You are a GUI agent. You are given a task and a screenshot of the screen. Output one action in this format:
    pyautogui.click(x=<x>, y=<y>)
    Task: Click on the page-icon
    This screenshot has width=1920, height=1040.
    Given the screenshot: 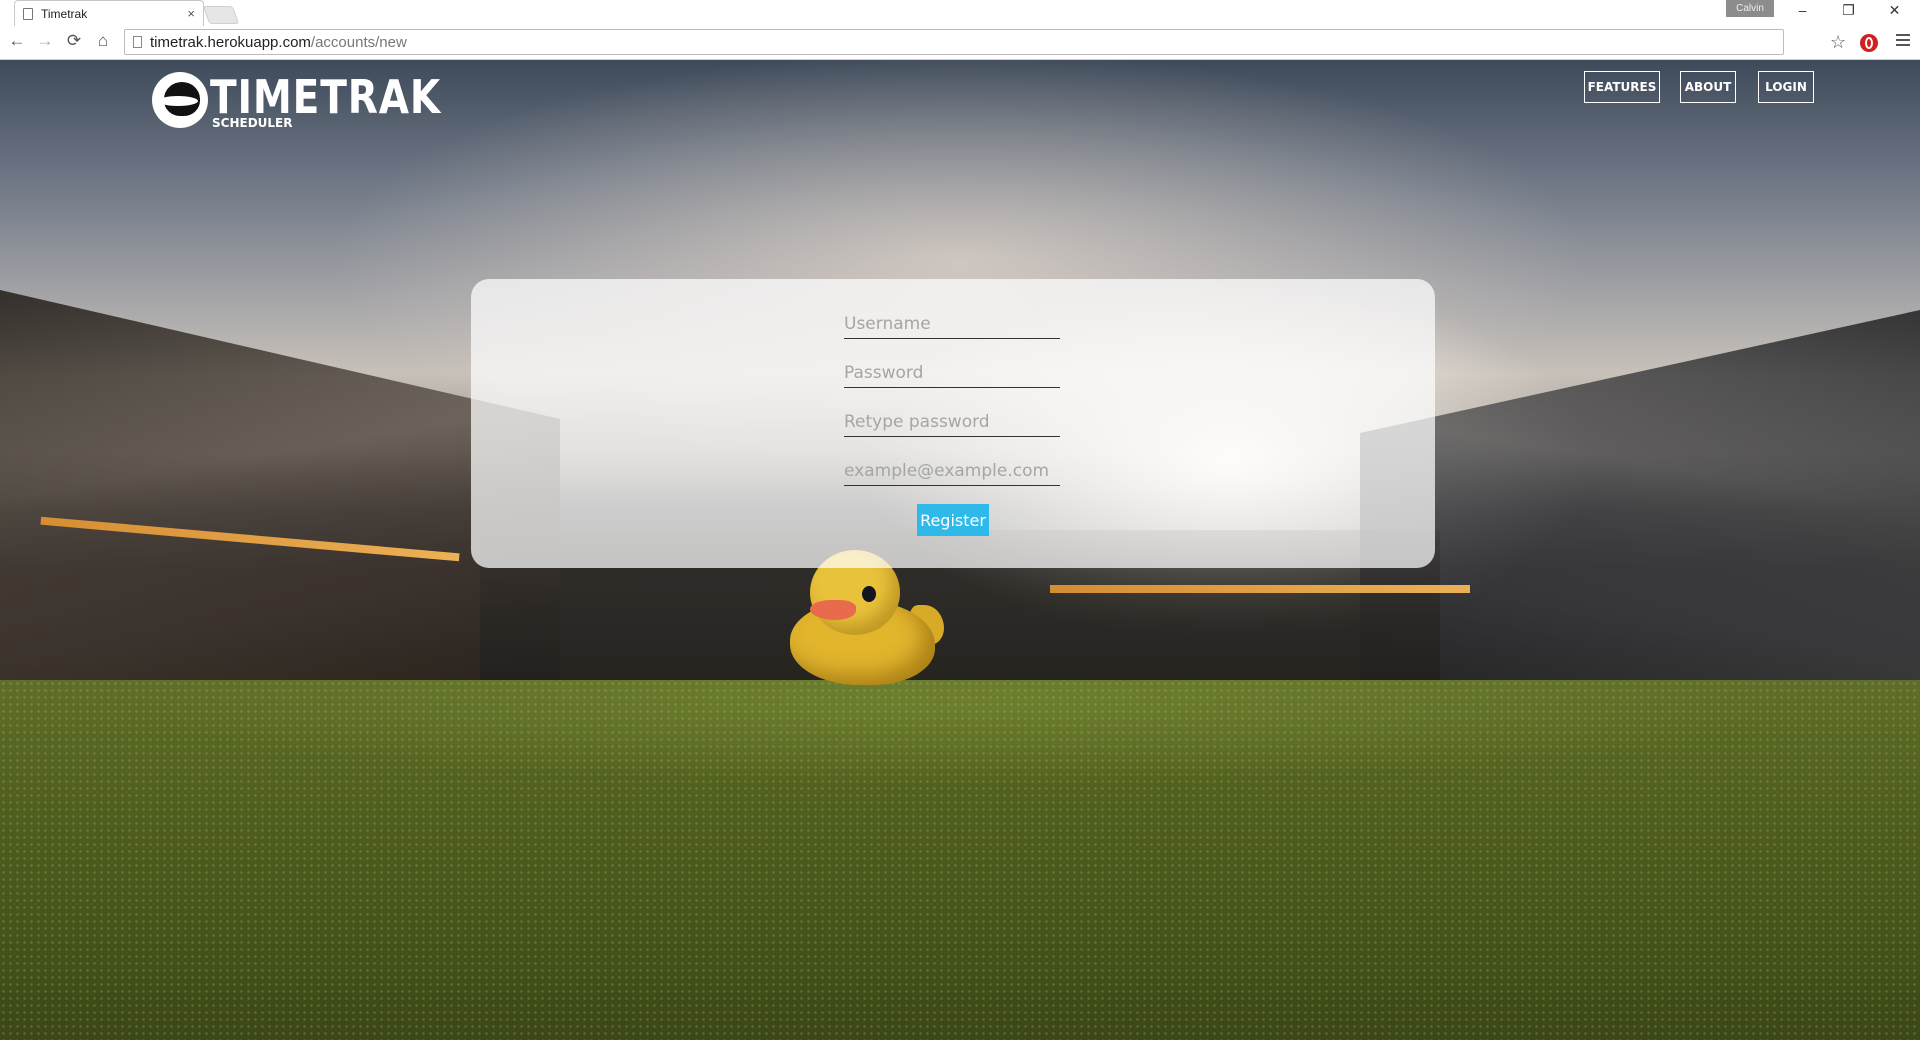 What is the action you would take?
    pyautogui.click(x=28, y=13)
    